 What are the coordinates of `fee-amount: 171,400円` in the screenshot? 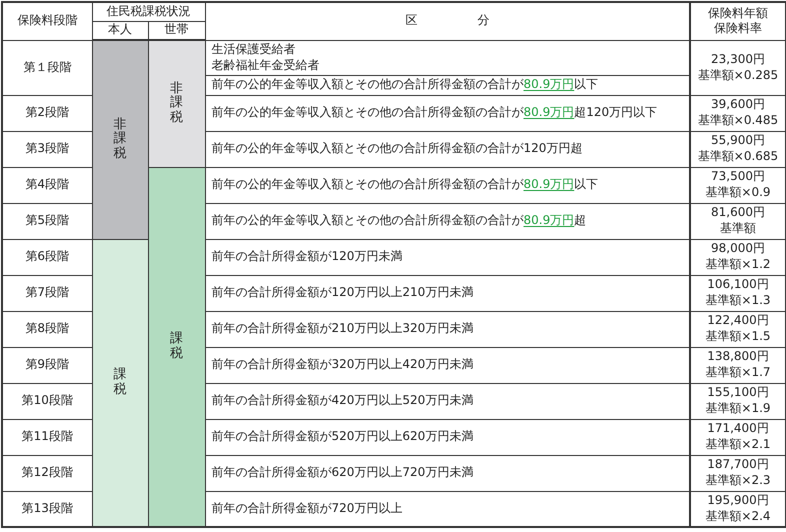 It's located at (738, 429).